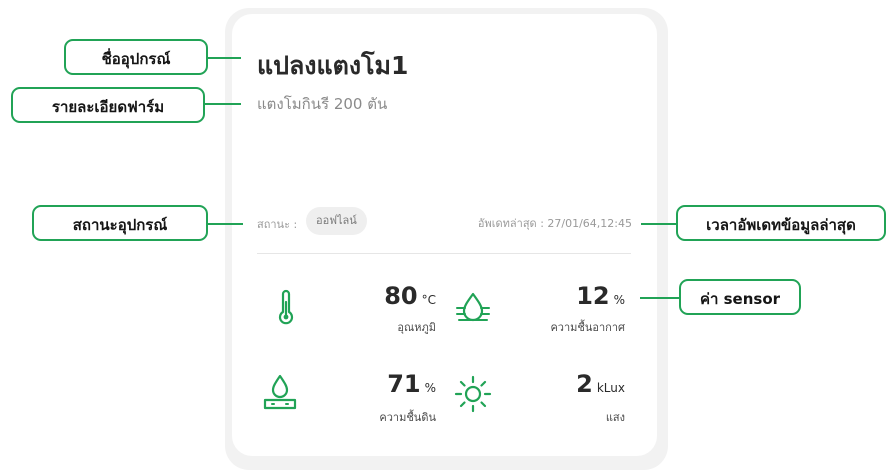 Image resolution: width=892 pixels, height=471 pixels. What do you see at coordinates (587, 327) in the screenshot?
I see `air-humidity-label: ความชื้นอากาศ` at bounding box center [587, 327].